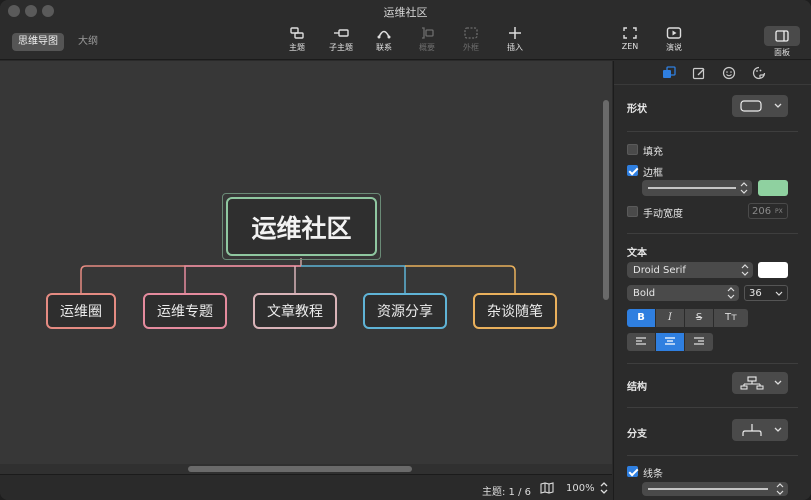  What do you see at coordinates (731, 318) in the screenshot?
I see `text-case-button: Tт` at bounding box center [731, 318].